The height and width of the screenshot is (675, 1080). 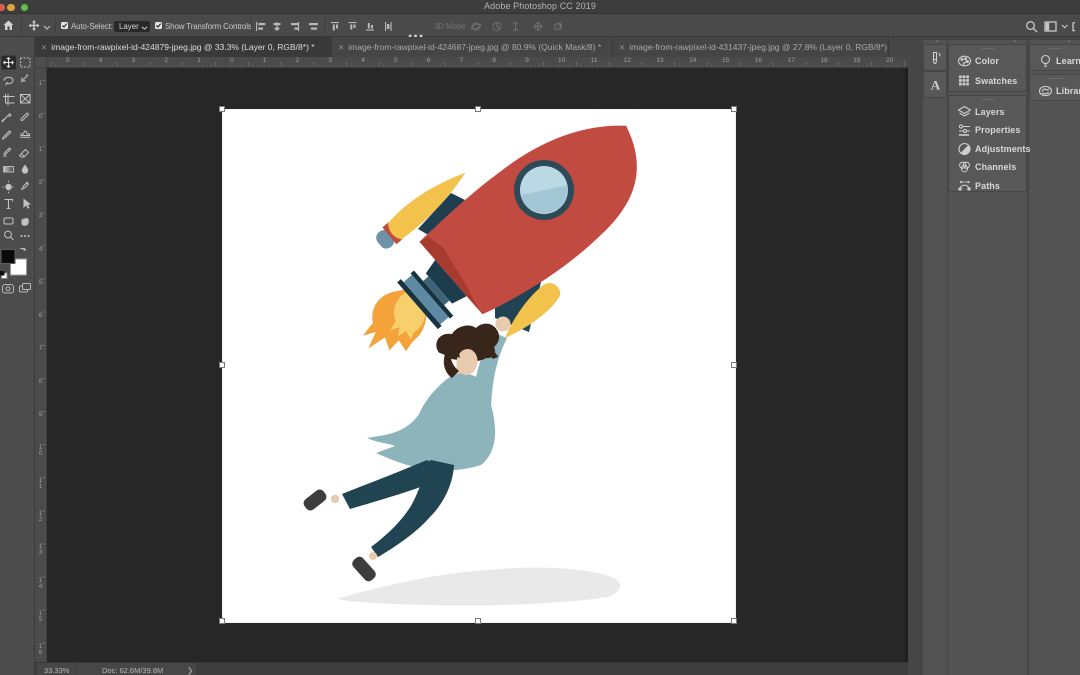 What do you see at coordinates (936, 85) in the screenshot?
I see `svg-text: A` at bounding box center [936, 85].